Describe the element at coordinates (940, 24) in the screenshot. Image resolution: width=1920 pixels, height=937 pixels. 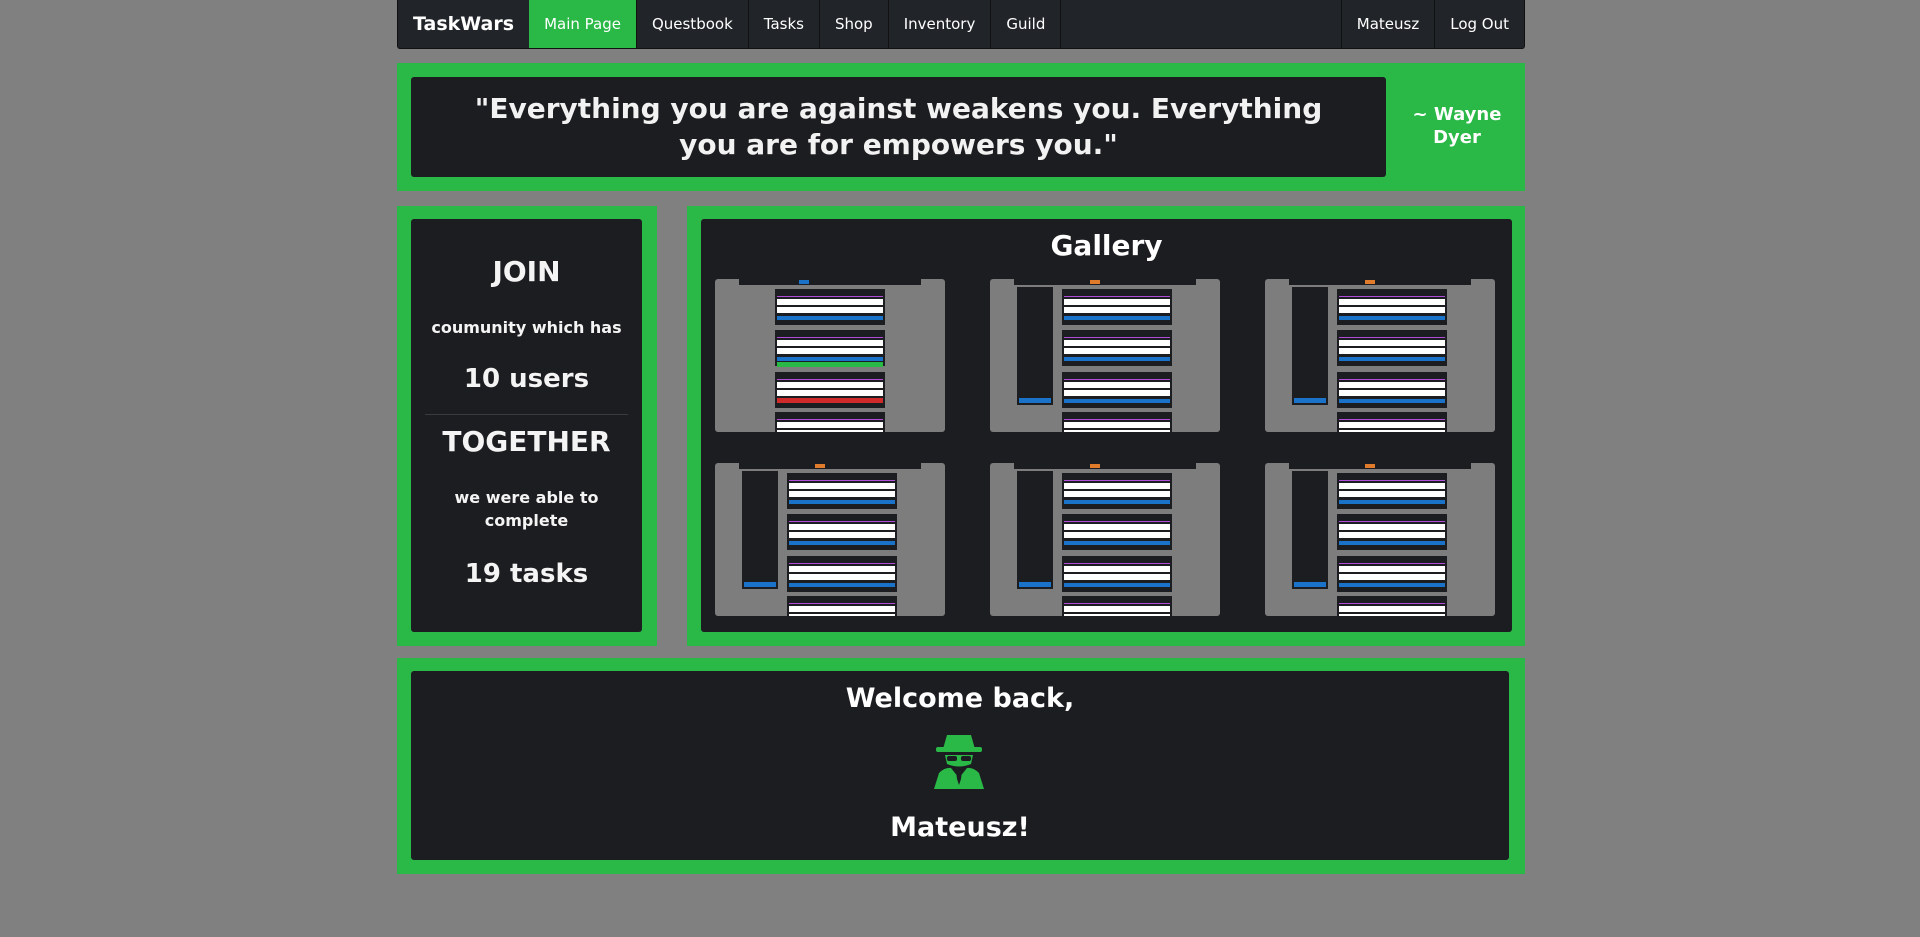
I see `nav-inventory: Inventory` at that location.